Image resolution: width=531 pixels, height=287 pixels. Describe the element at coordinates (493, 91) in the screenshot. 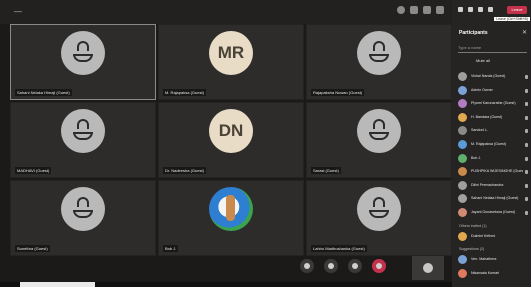

I see `participant-row: Admin Owner` at that location.